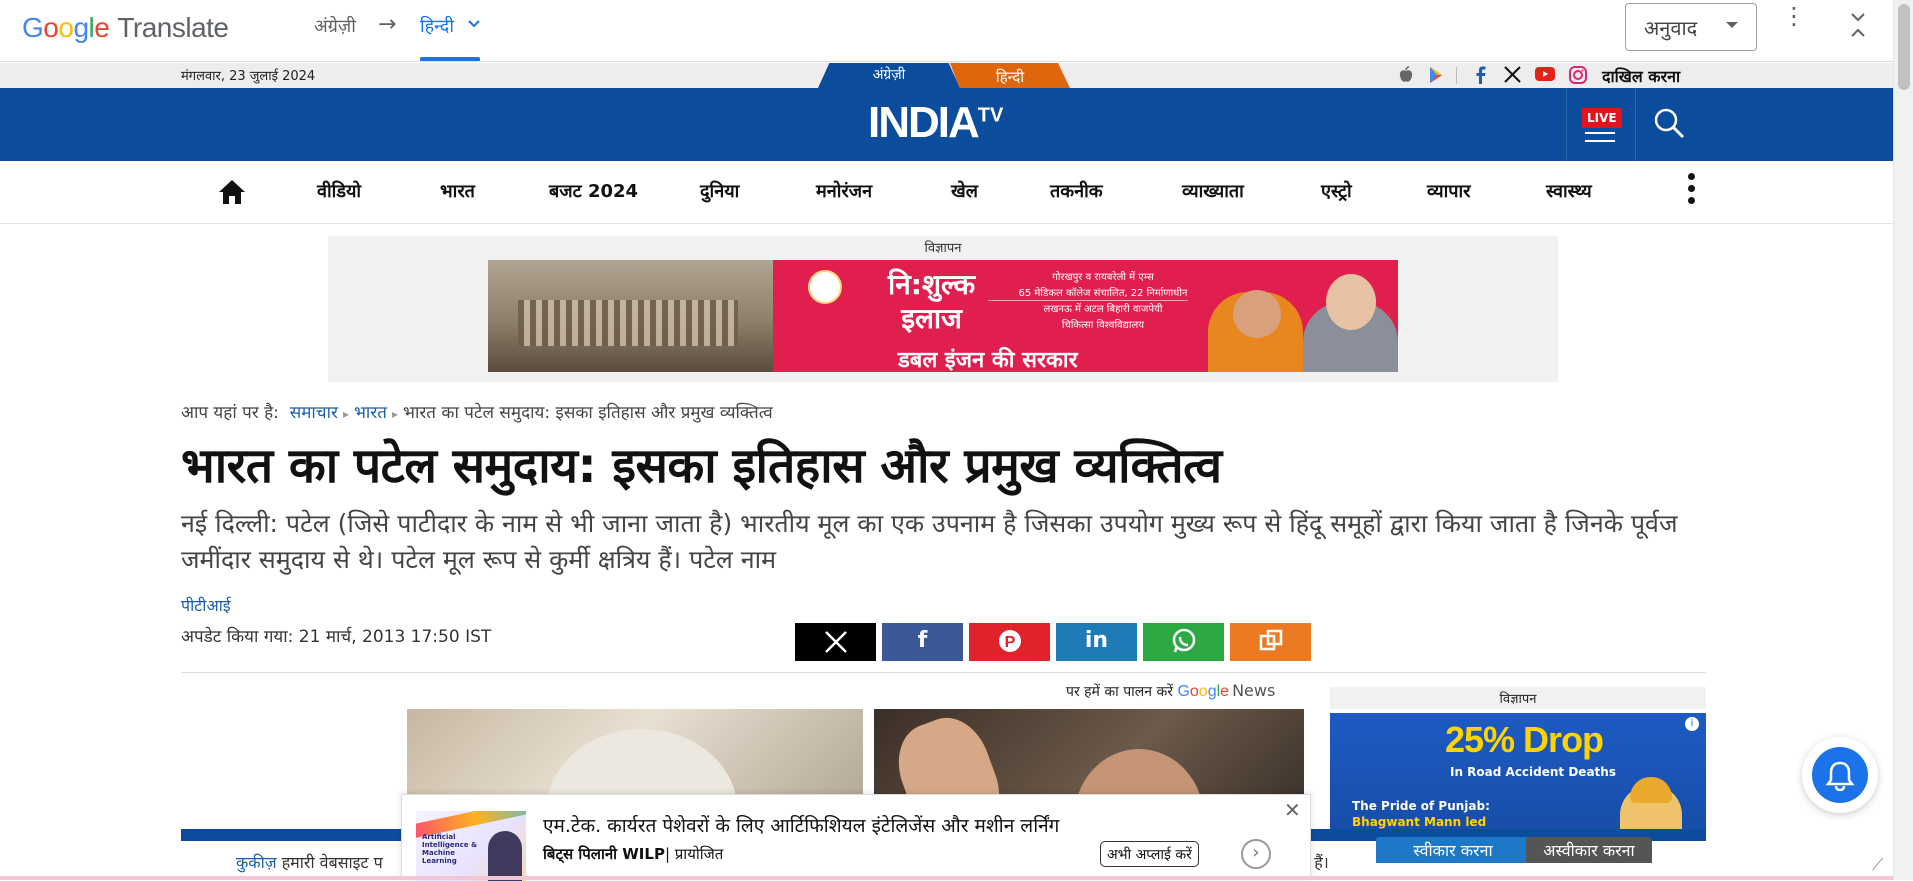 The height and width of the screenshot is (881, 1913). I want to click on x-icon, so click(835, 642).